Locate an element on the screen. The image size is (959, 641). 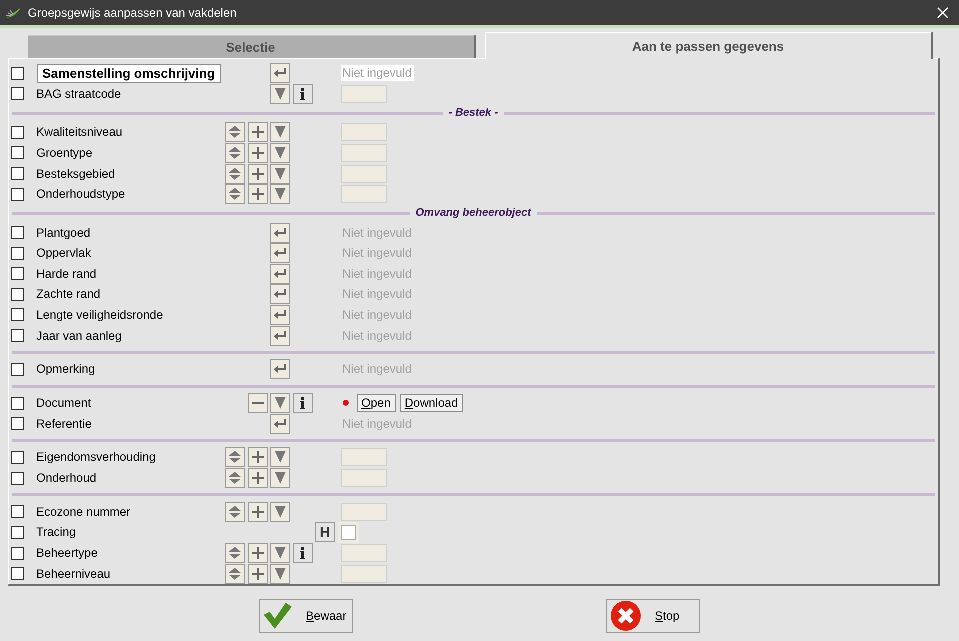
section-title: Omvang beheerobject is located at coordinates (474, 213).